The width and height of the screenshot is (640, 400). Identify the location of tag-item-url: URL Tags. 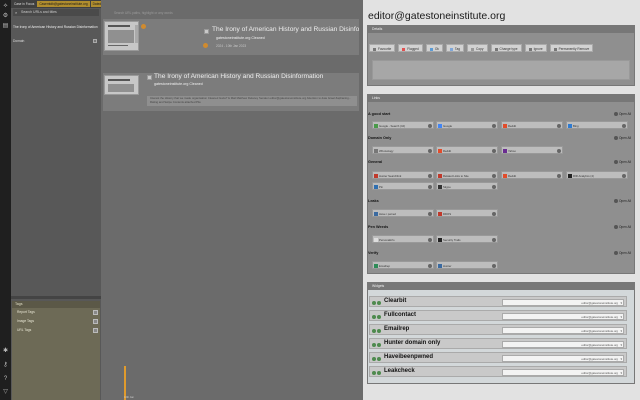
(56, 330).